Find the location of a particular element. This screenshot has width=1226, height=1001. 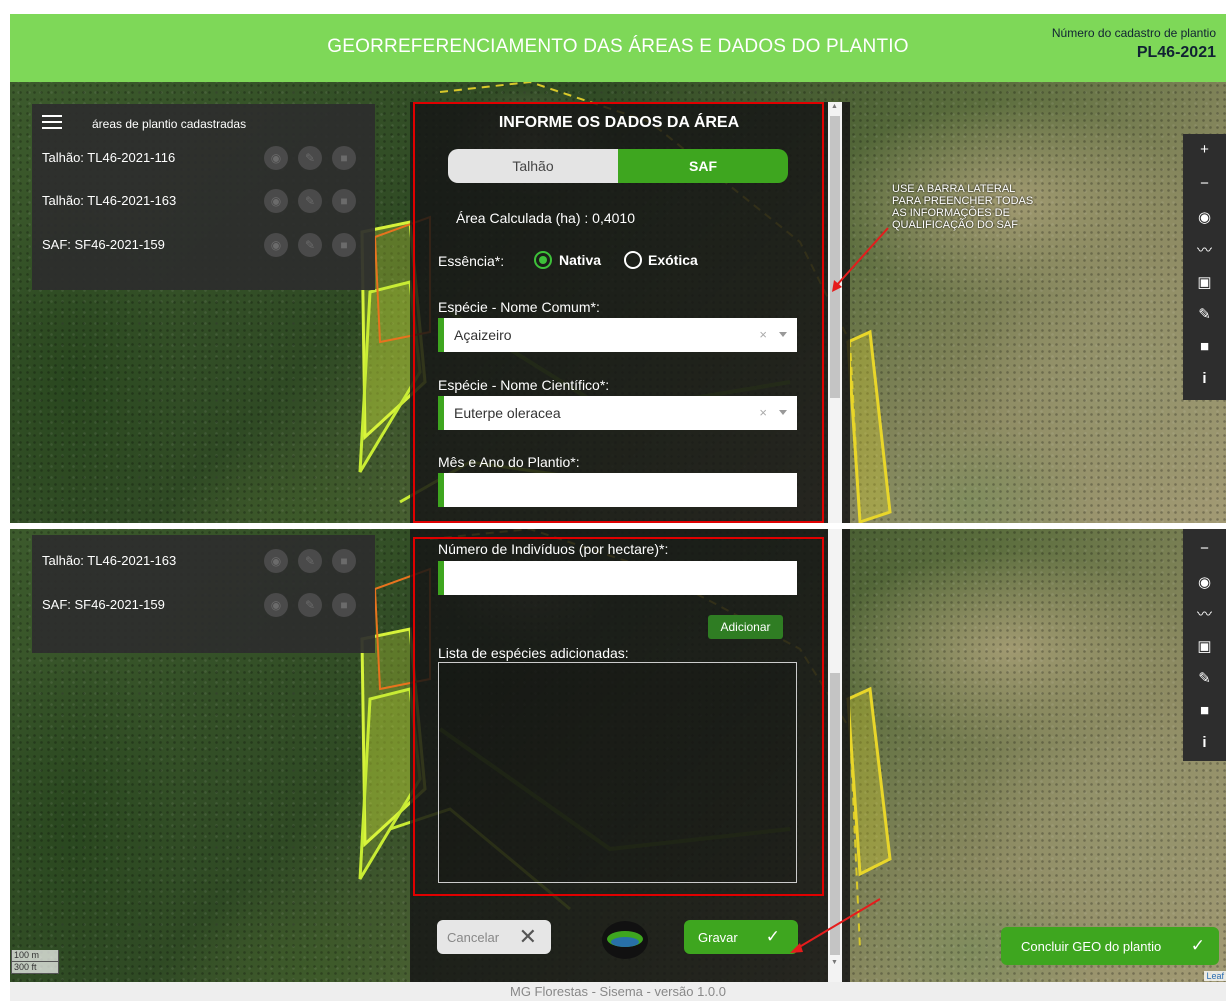

check-icon: ✓ is located at coordinates (1197, 945).